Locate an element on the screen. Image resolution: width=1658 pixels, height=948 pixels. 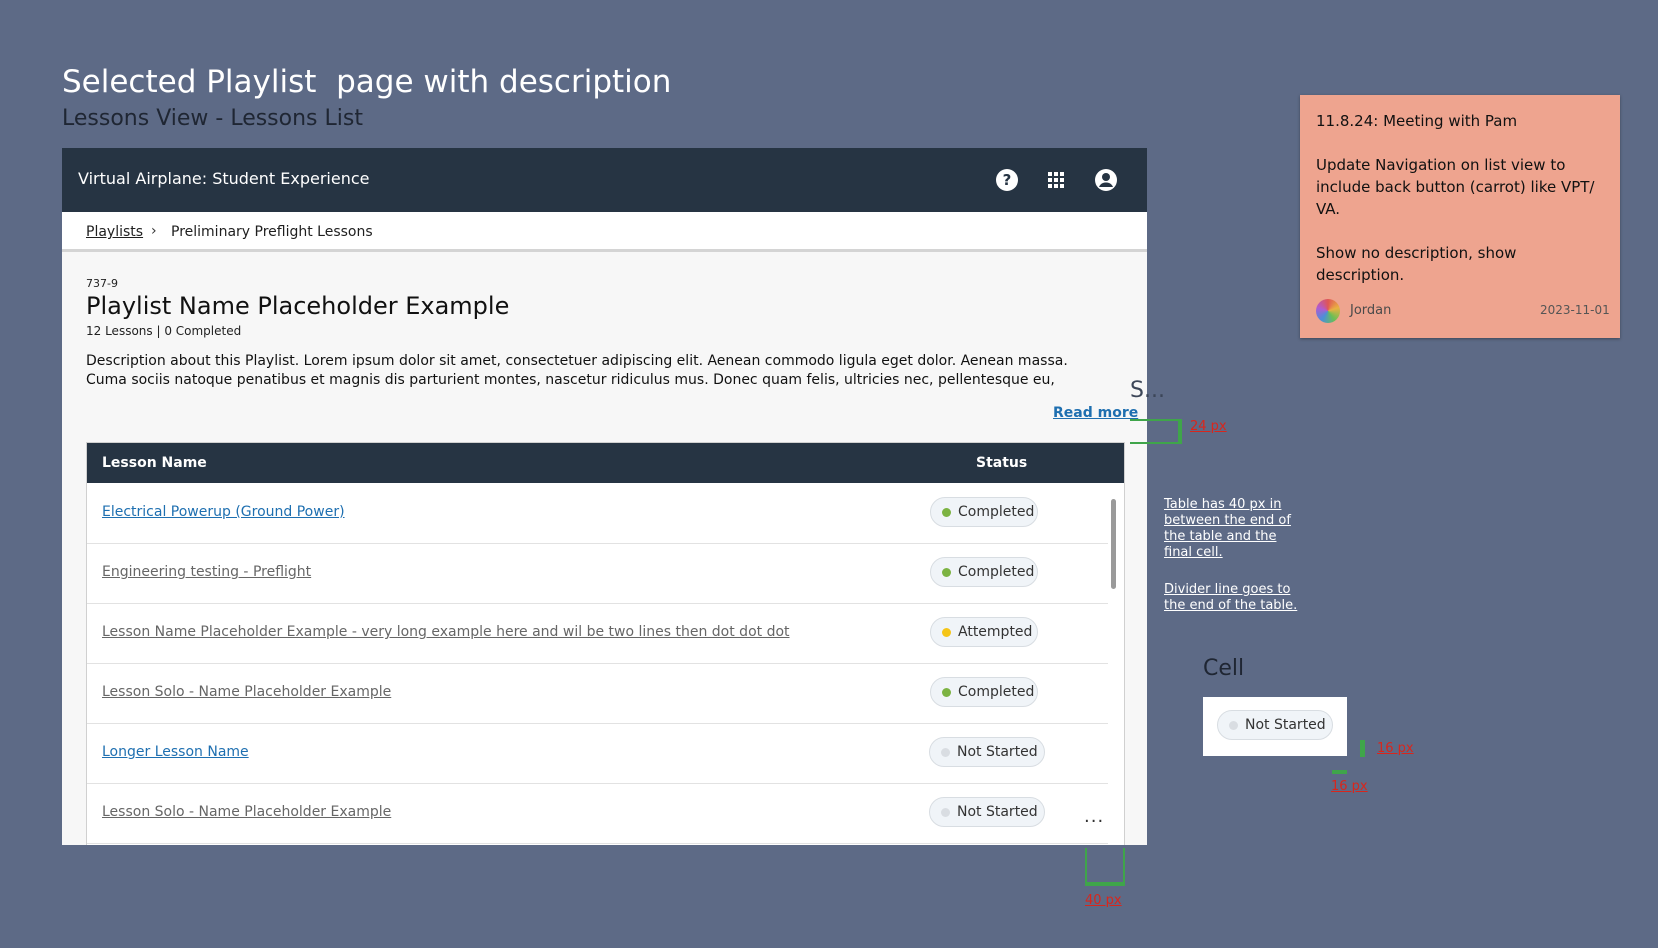
lesson-link: Electrical Powerup (Ground Power) is located at coordinates (223, 512).